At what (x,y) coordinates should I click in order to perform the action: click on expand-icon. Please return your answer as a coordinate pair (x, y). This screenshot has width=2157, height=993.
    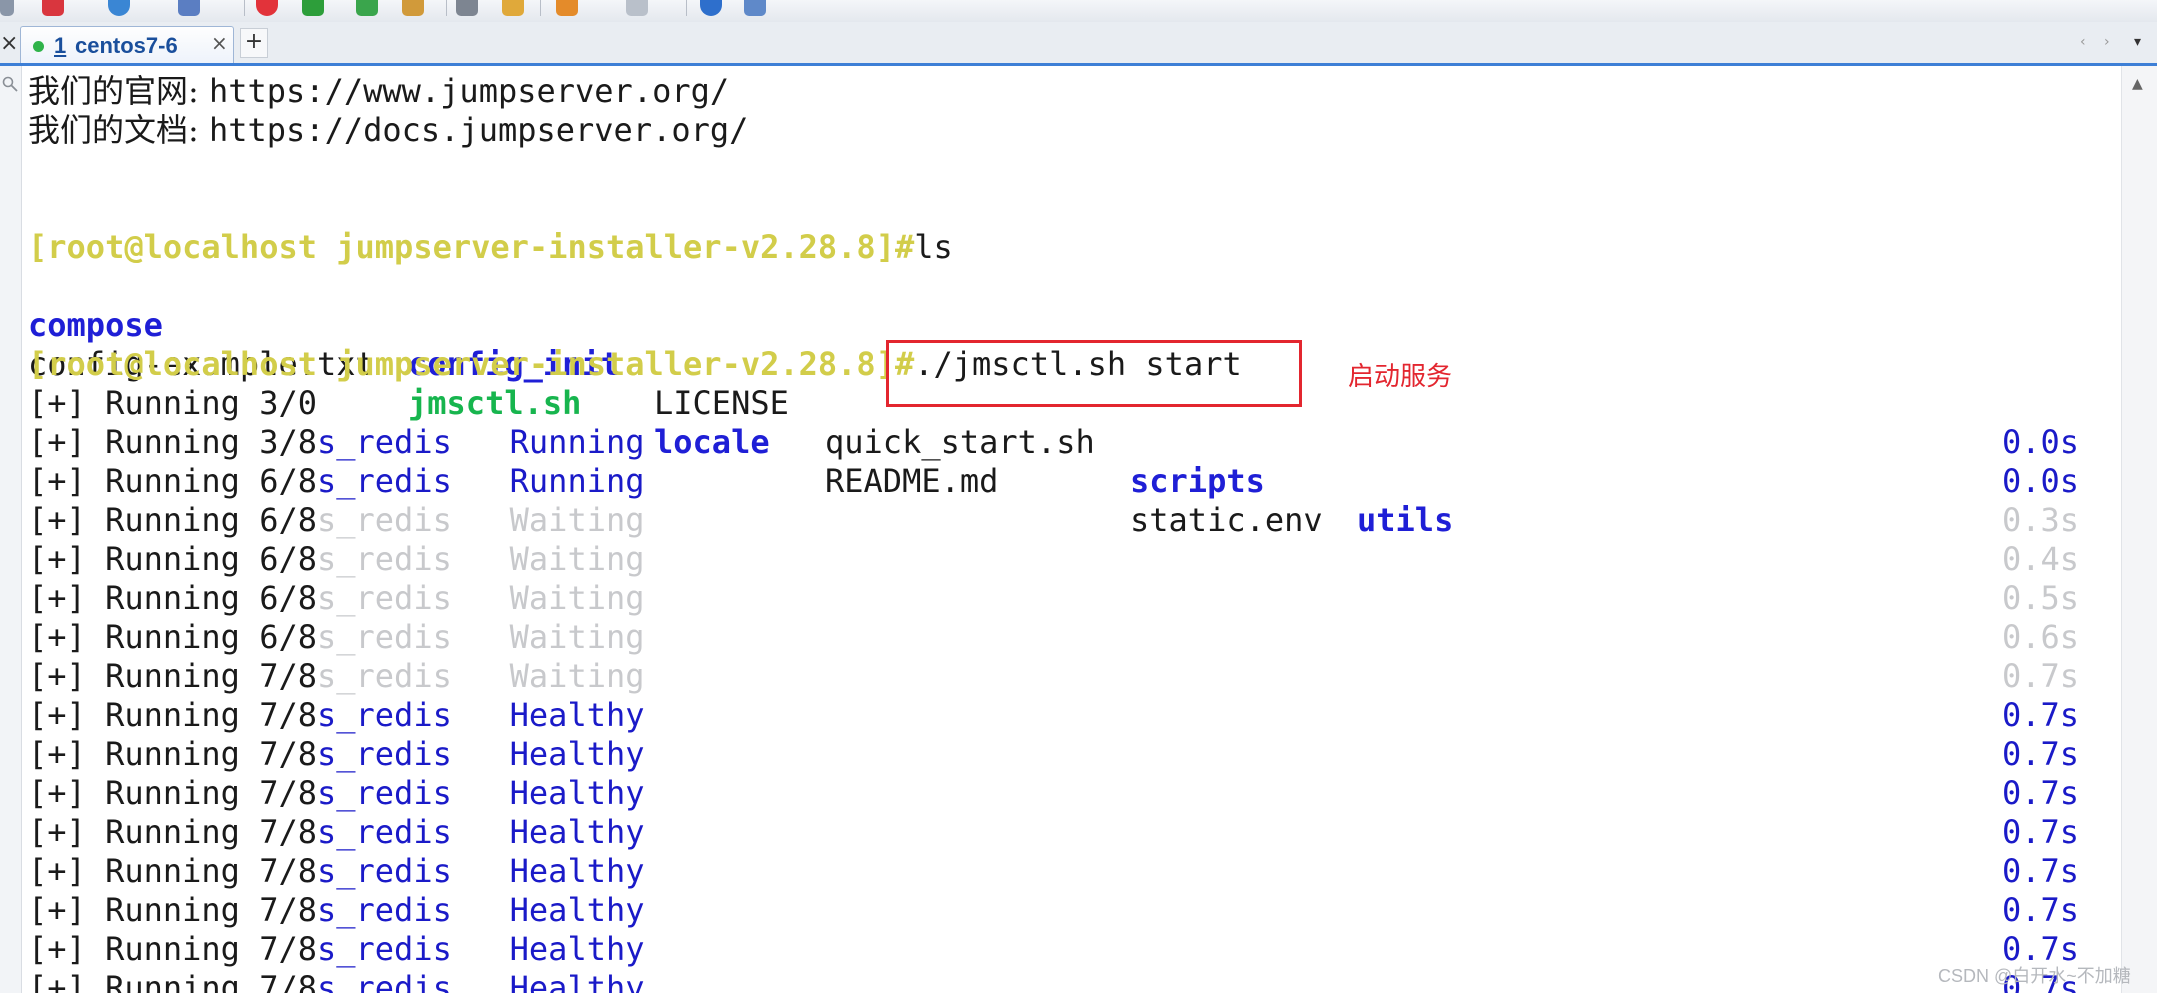
    Looking at the image, I should click on (367, 8).